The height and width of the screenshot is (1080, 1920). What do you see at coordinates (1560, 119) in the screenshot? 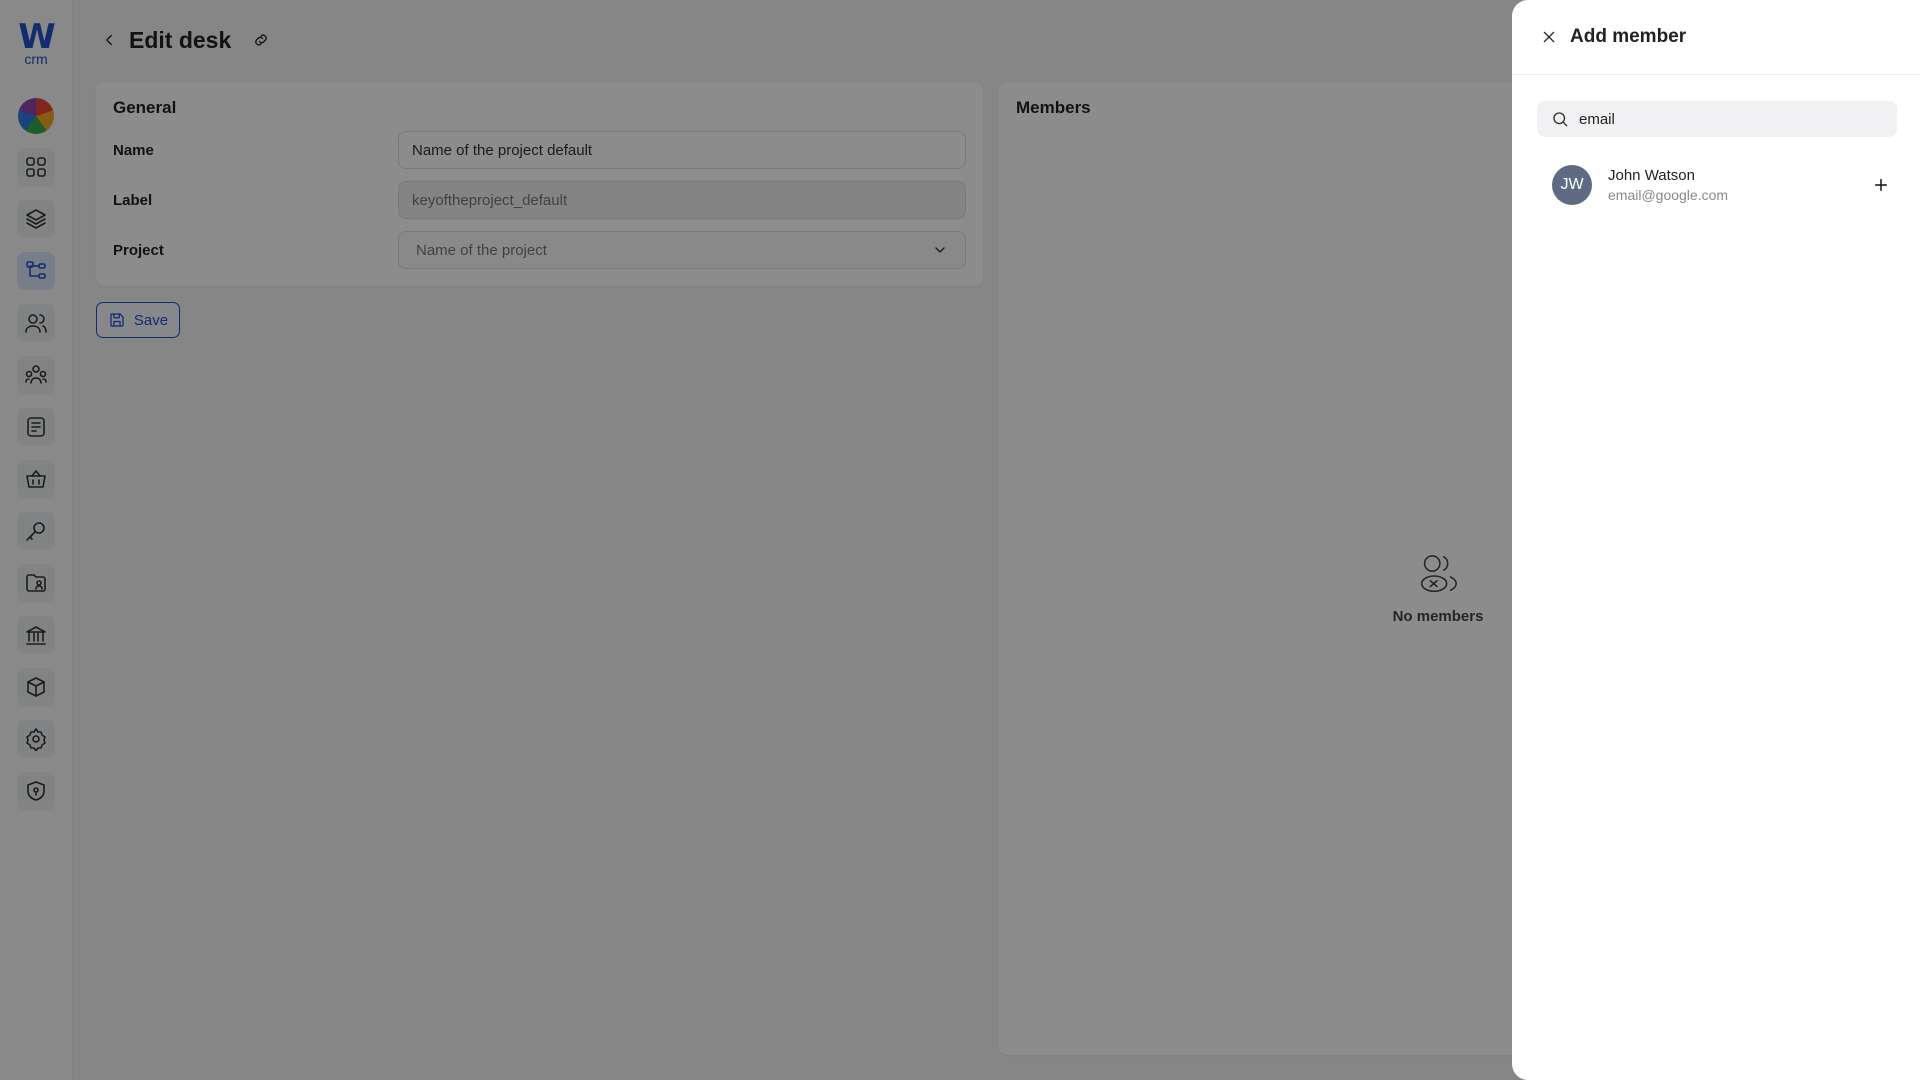
I see `search-icon` at bounding box center [1560, 119].